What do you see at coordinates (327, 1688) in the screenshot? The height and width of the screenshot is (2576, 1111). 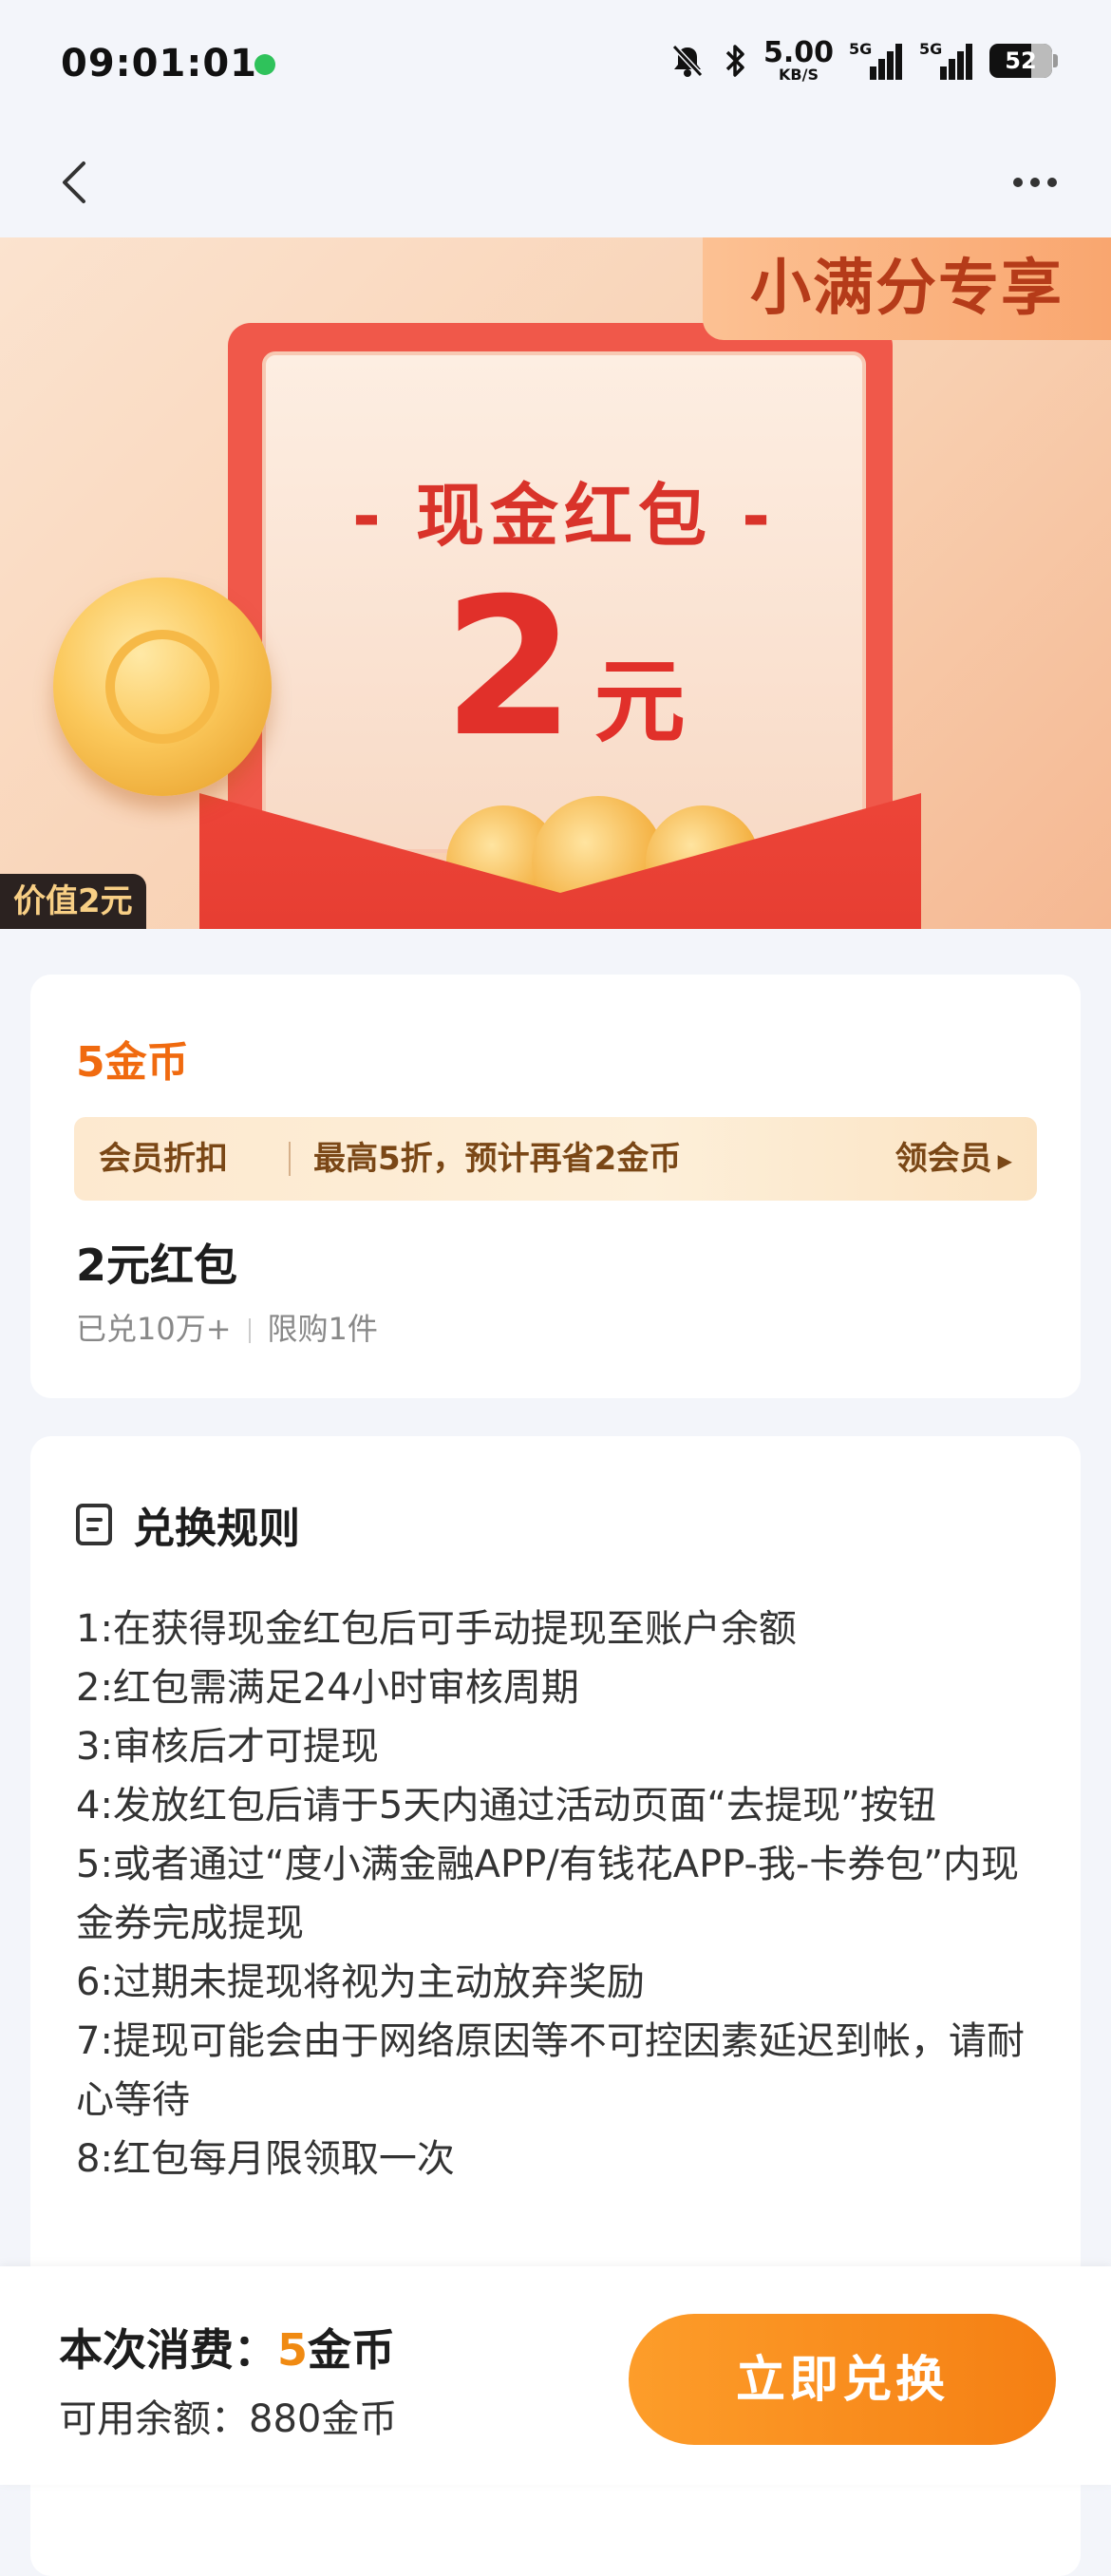 I see `rule-item: 2:红包需满足24小时审核周期` at bounding box center [327, 1688].